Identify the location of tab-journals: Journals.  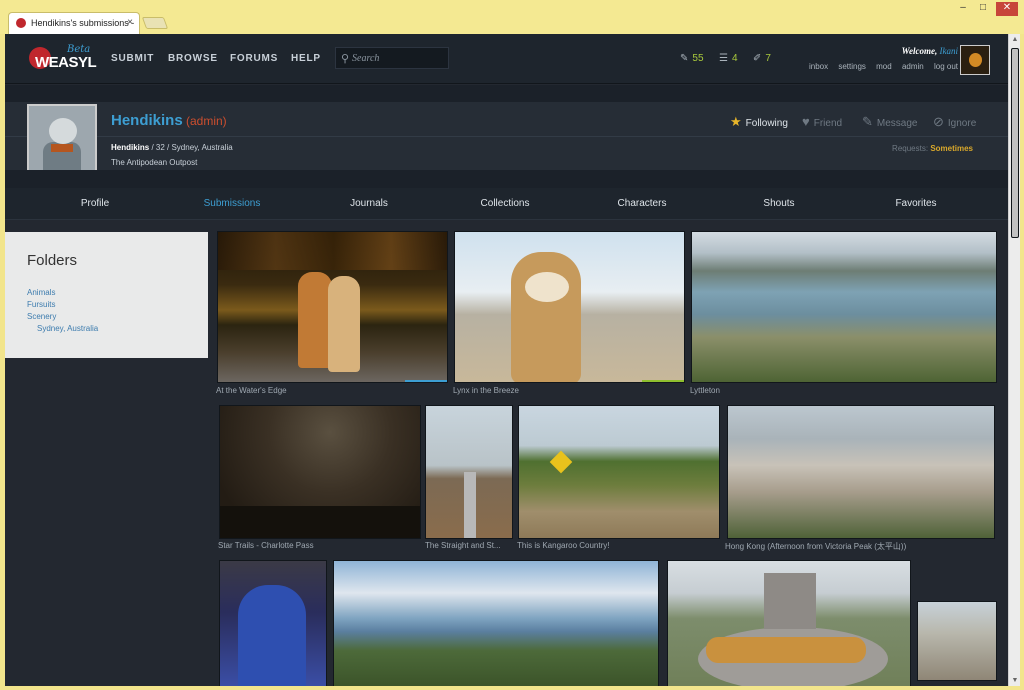
(369, 203).